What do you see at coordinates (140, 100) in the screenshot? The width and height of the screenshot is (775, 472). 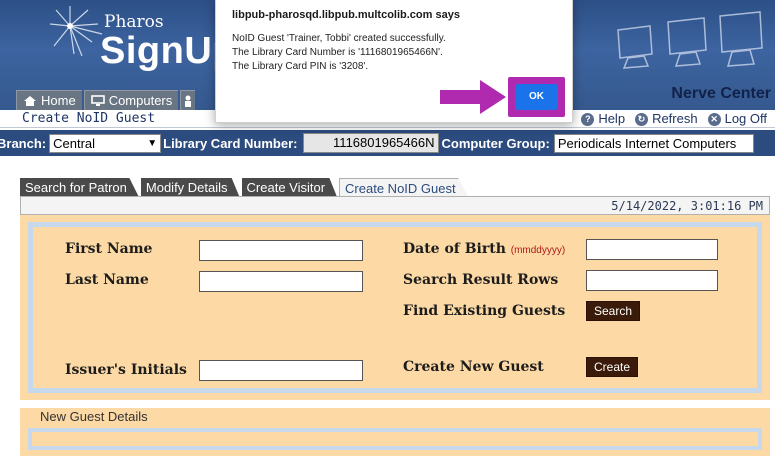 I see `nav-tab-label: Computers` at bounding box center [140, 100].